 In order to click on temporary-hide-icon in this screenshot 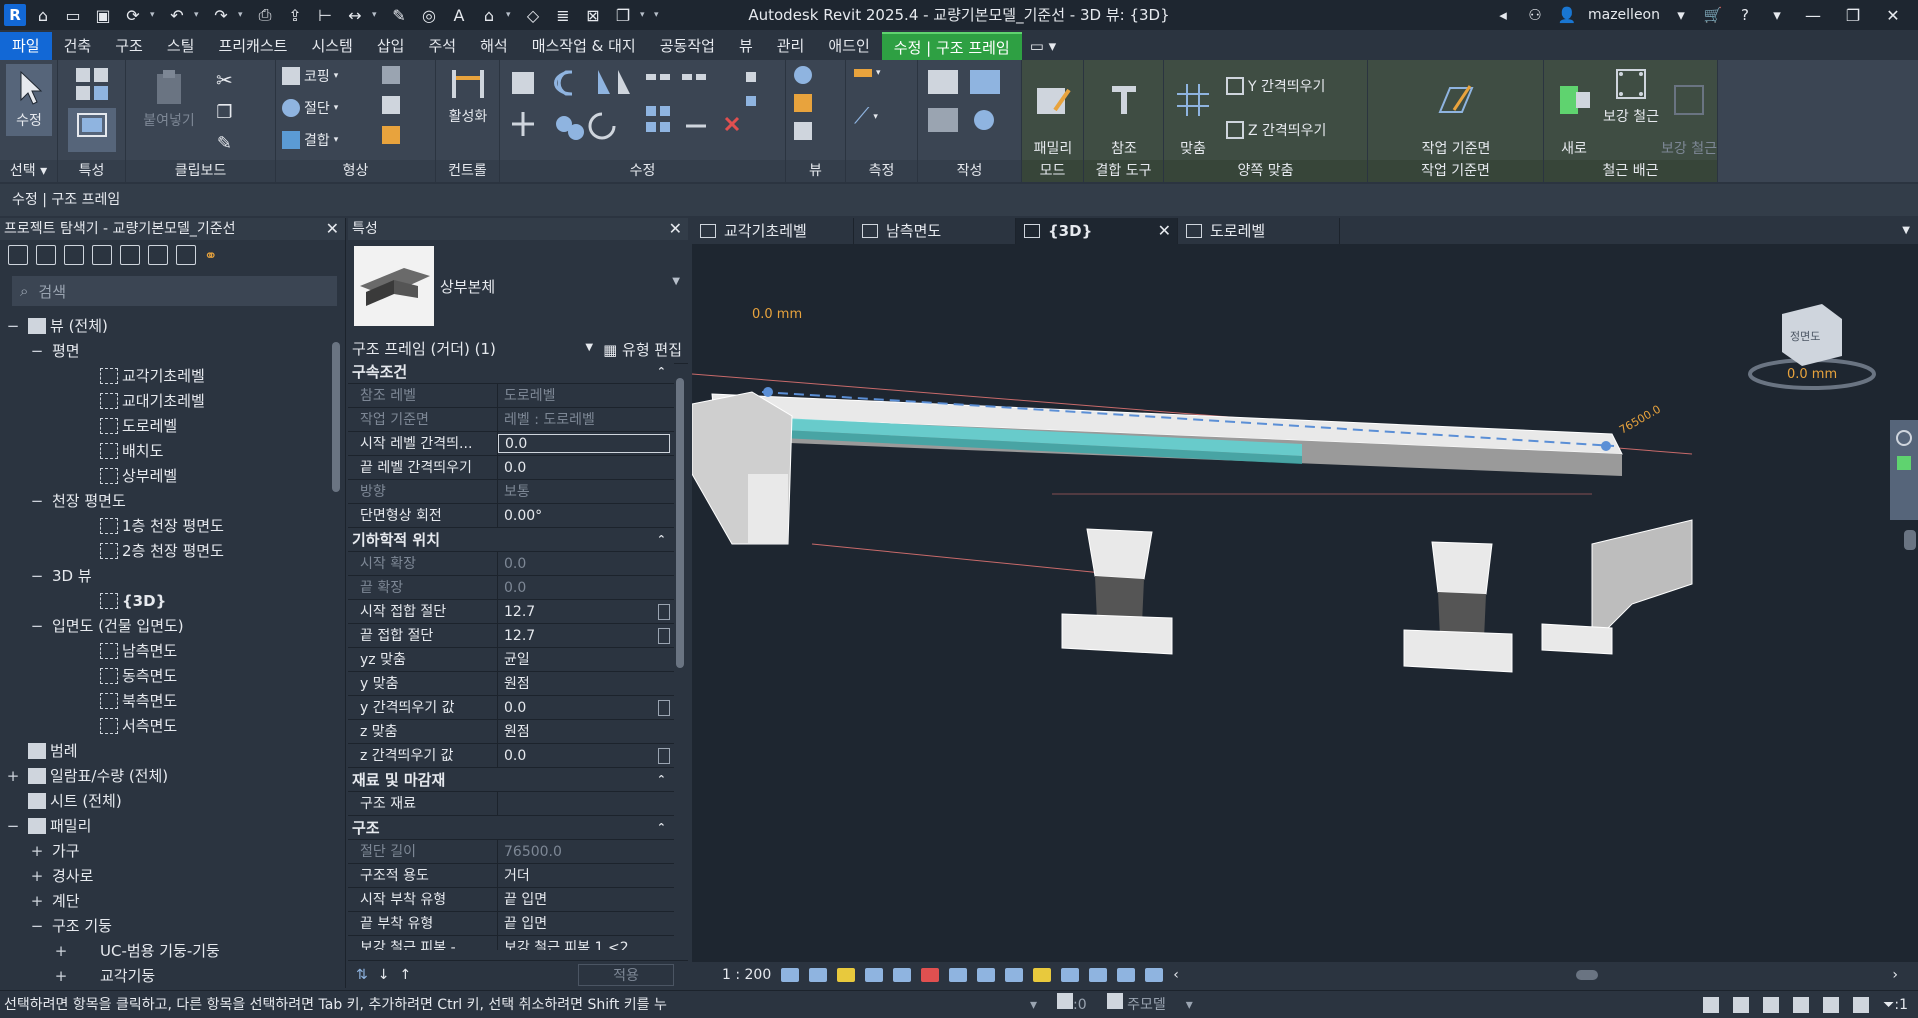, I will do `click(1014, 975)`.